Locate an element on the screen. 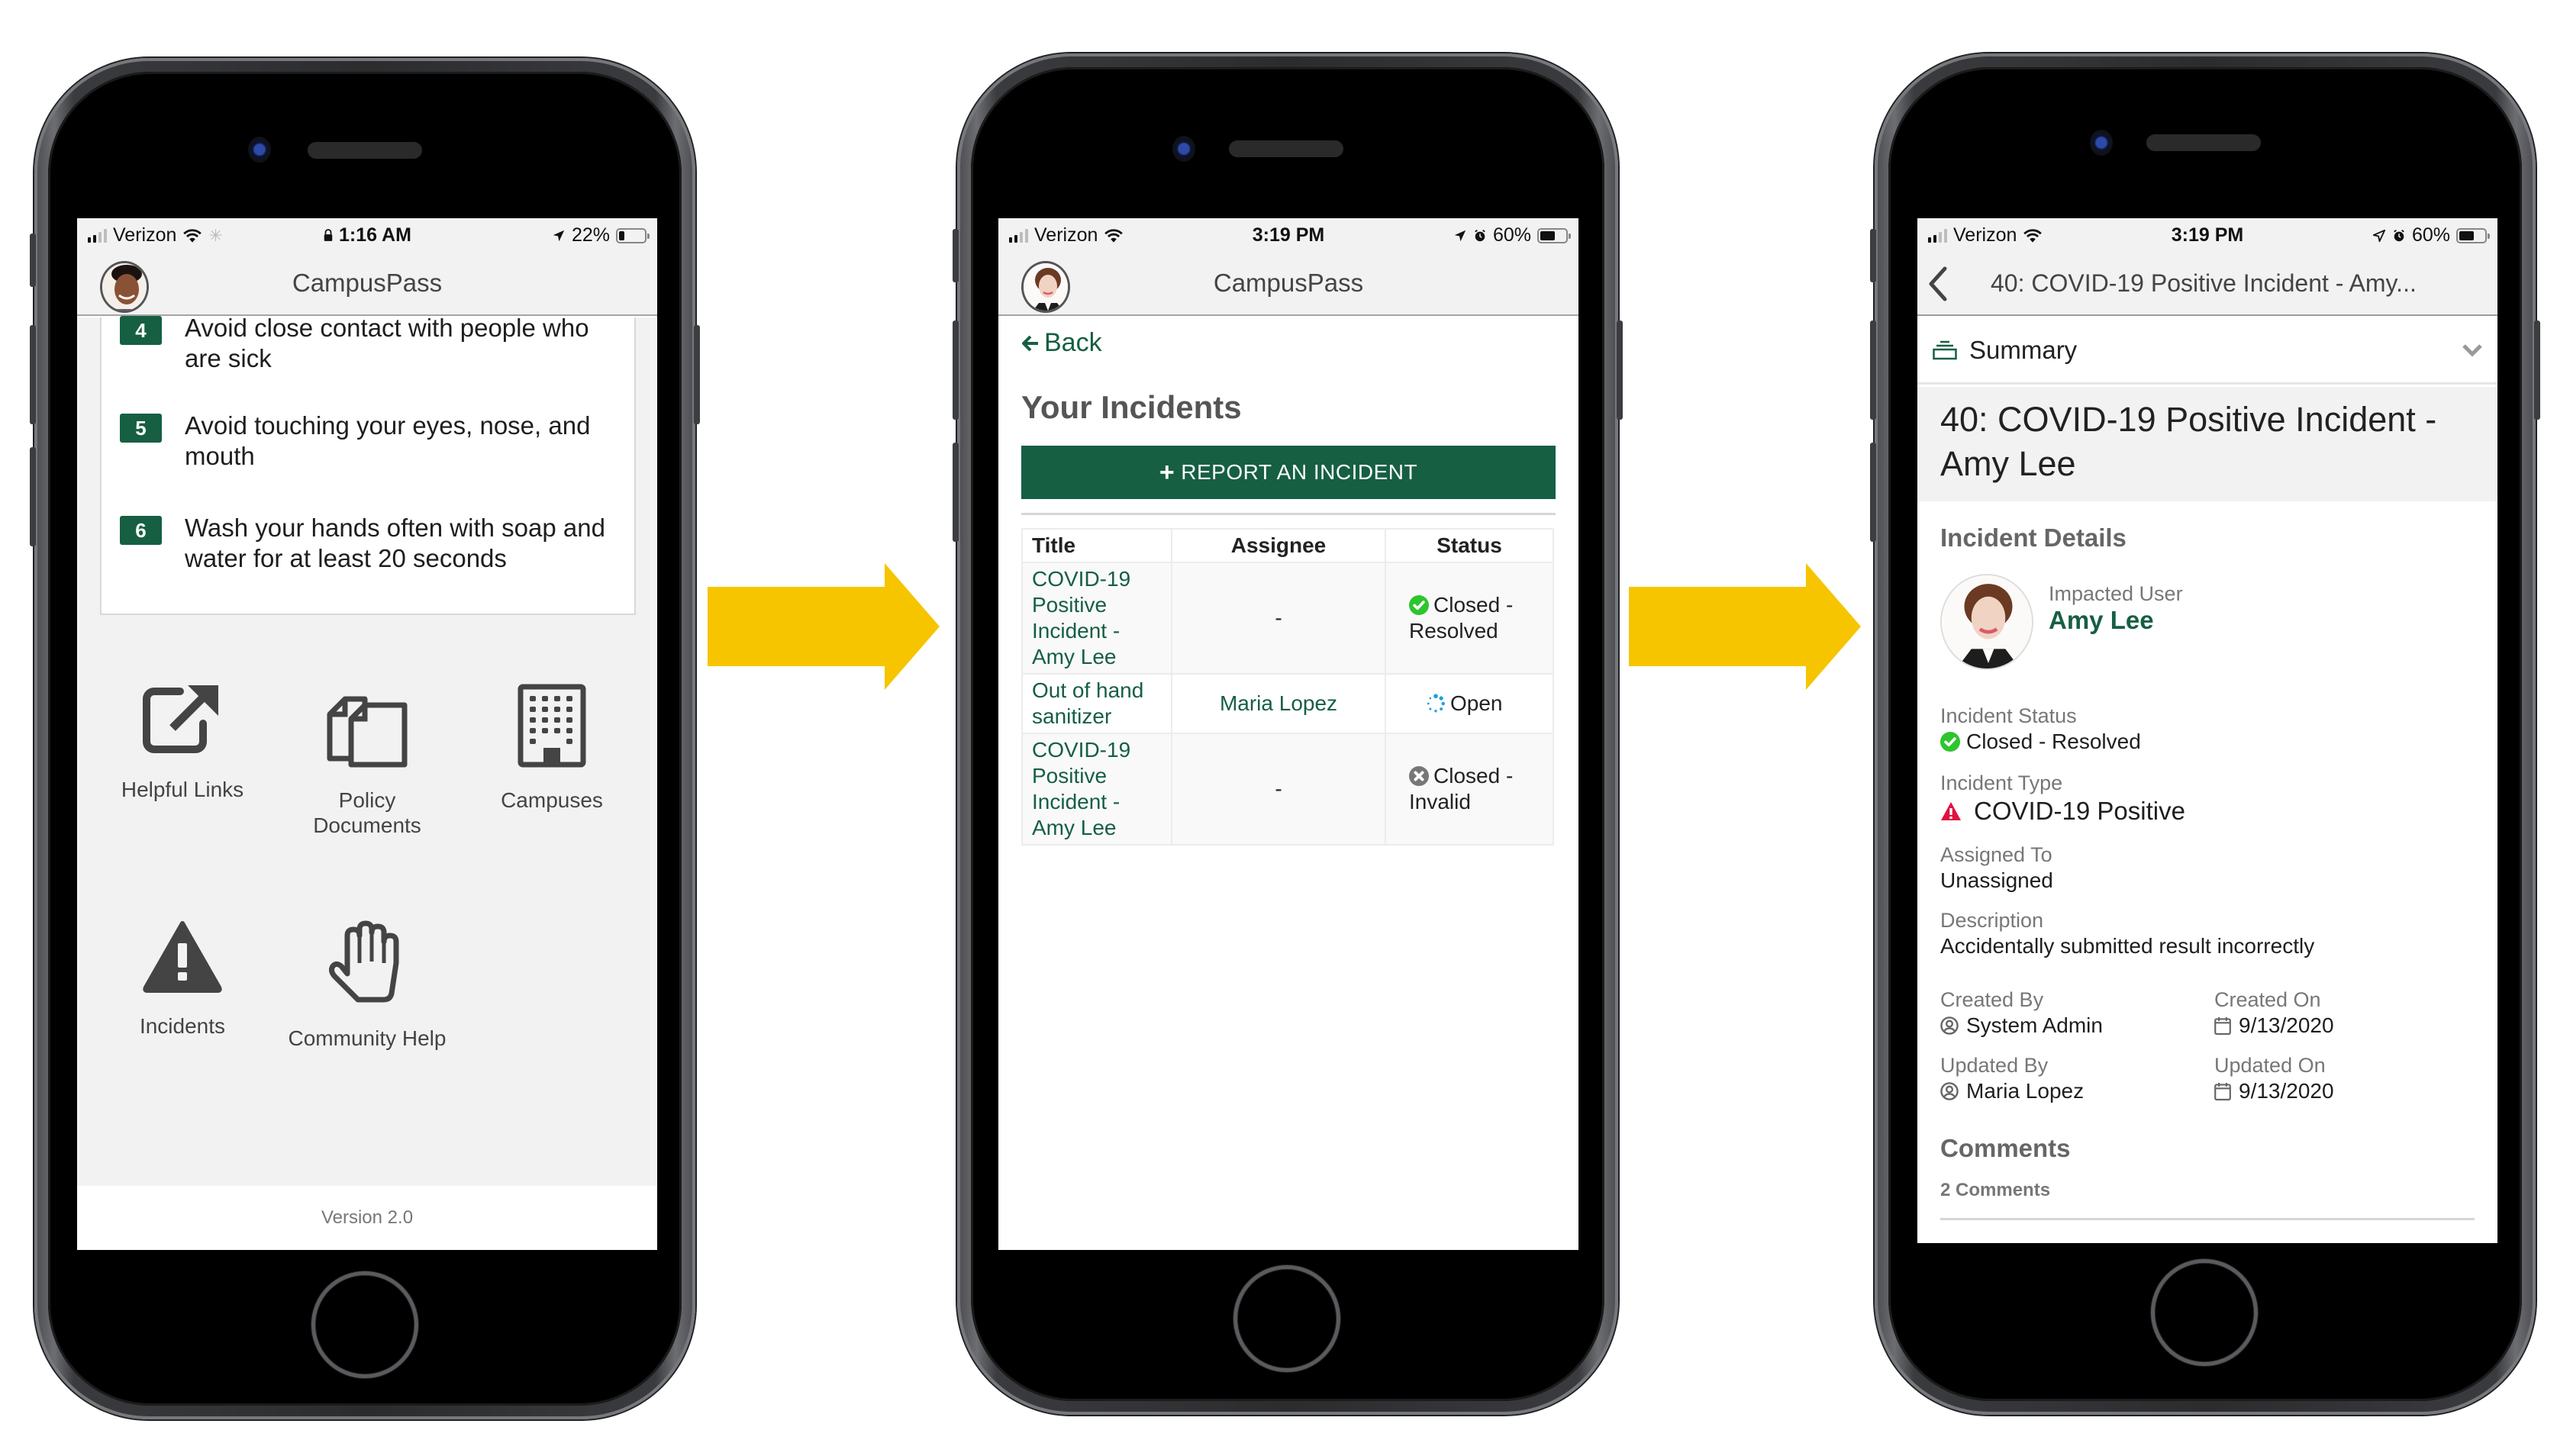 The image size is (2557, 1456). battery-fill is located at coordinates (2467, 235).